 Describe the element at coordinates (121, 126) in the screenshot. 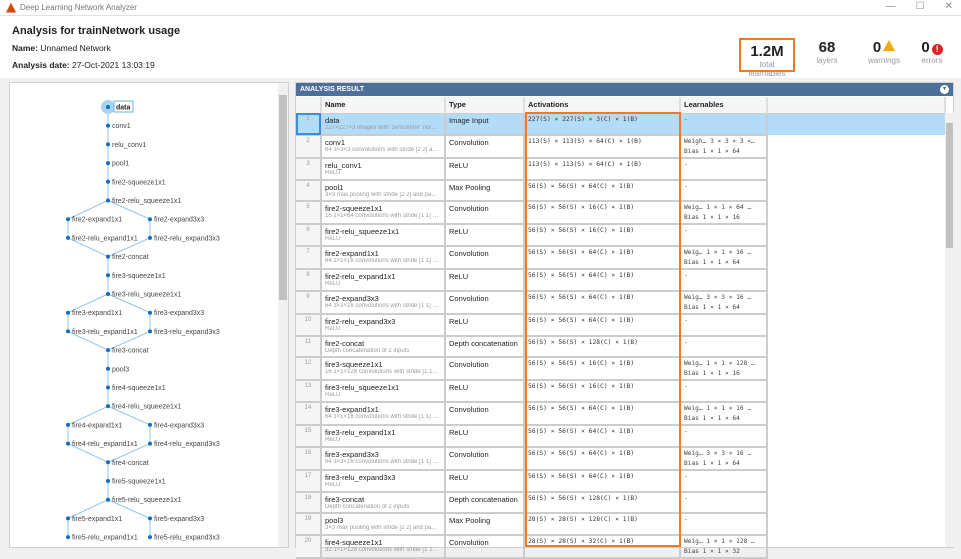

I see `graph-node-label: conv1` at that location.